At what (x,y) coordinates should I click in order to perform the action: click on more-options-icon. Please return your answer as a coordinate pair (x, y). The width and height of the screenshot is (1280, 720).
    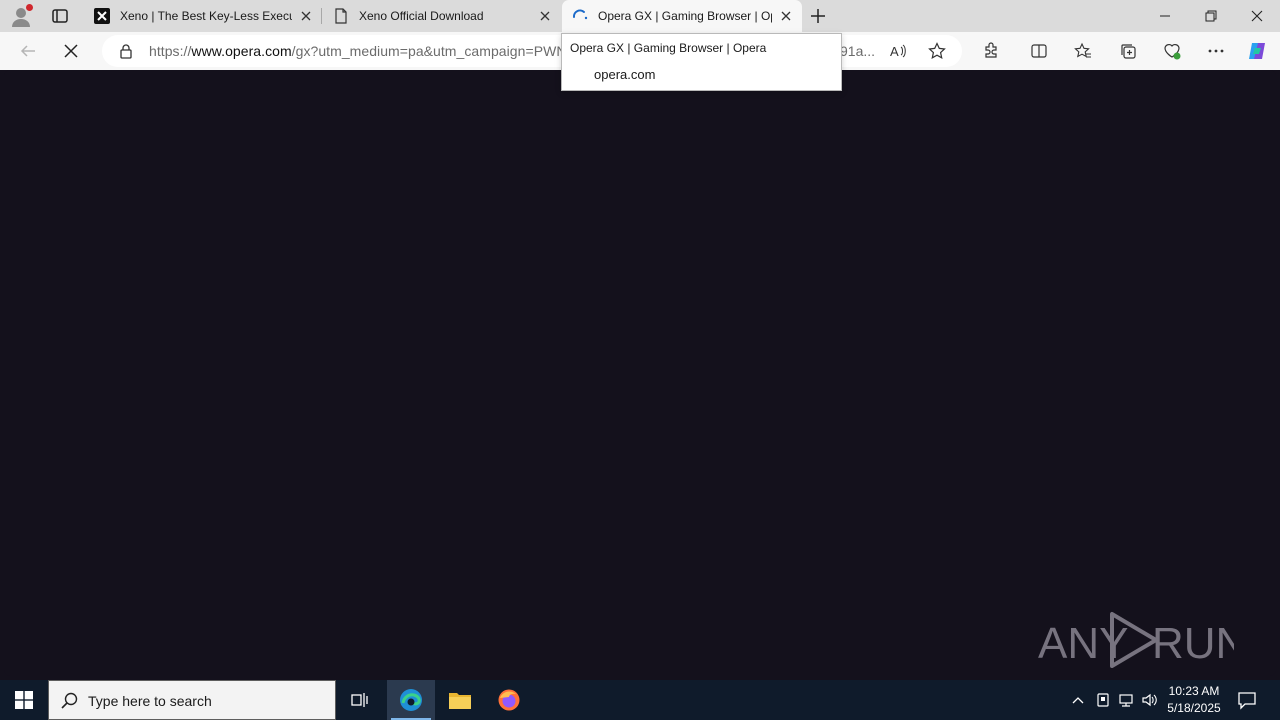
    Looking at the image, I should click on (1216, 51).